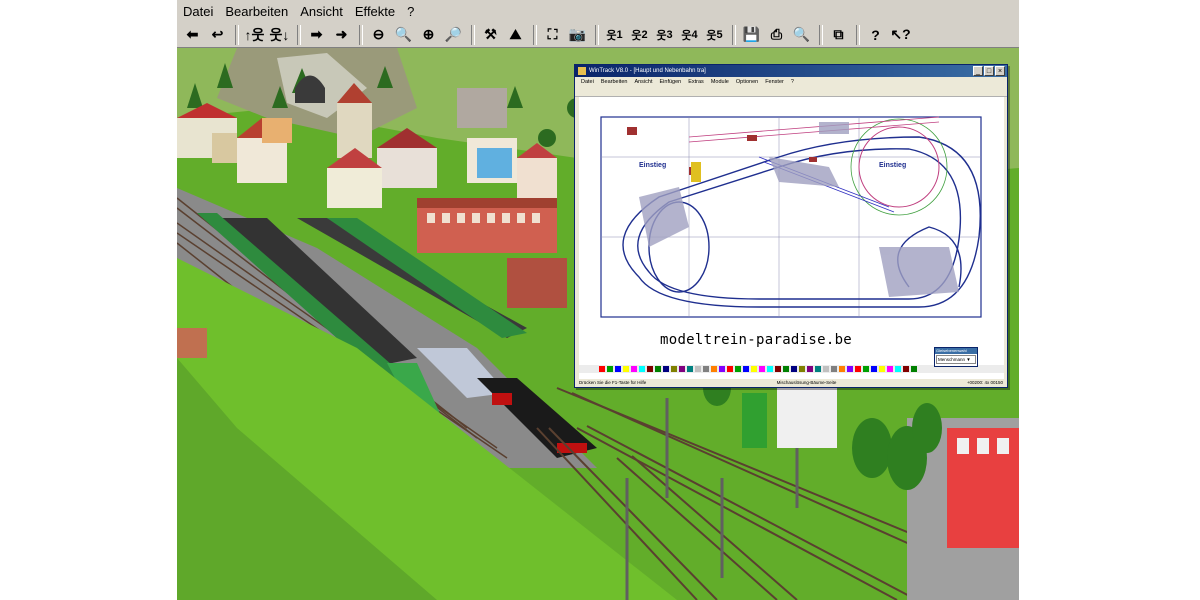  I want to click on menu-datei: Datei, so click(198, 11).